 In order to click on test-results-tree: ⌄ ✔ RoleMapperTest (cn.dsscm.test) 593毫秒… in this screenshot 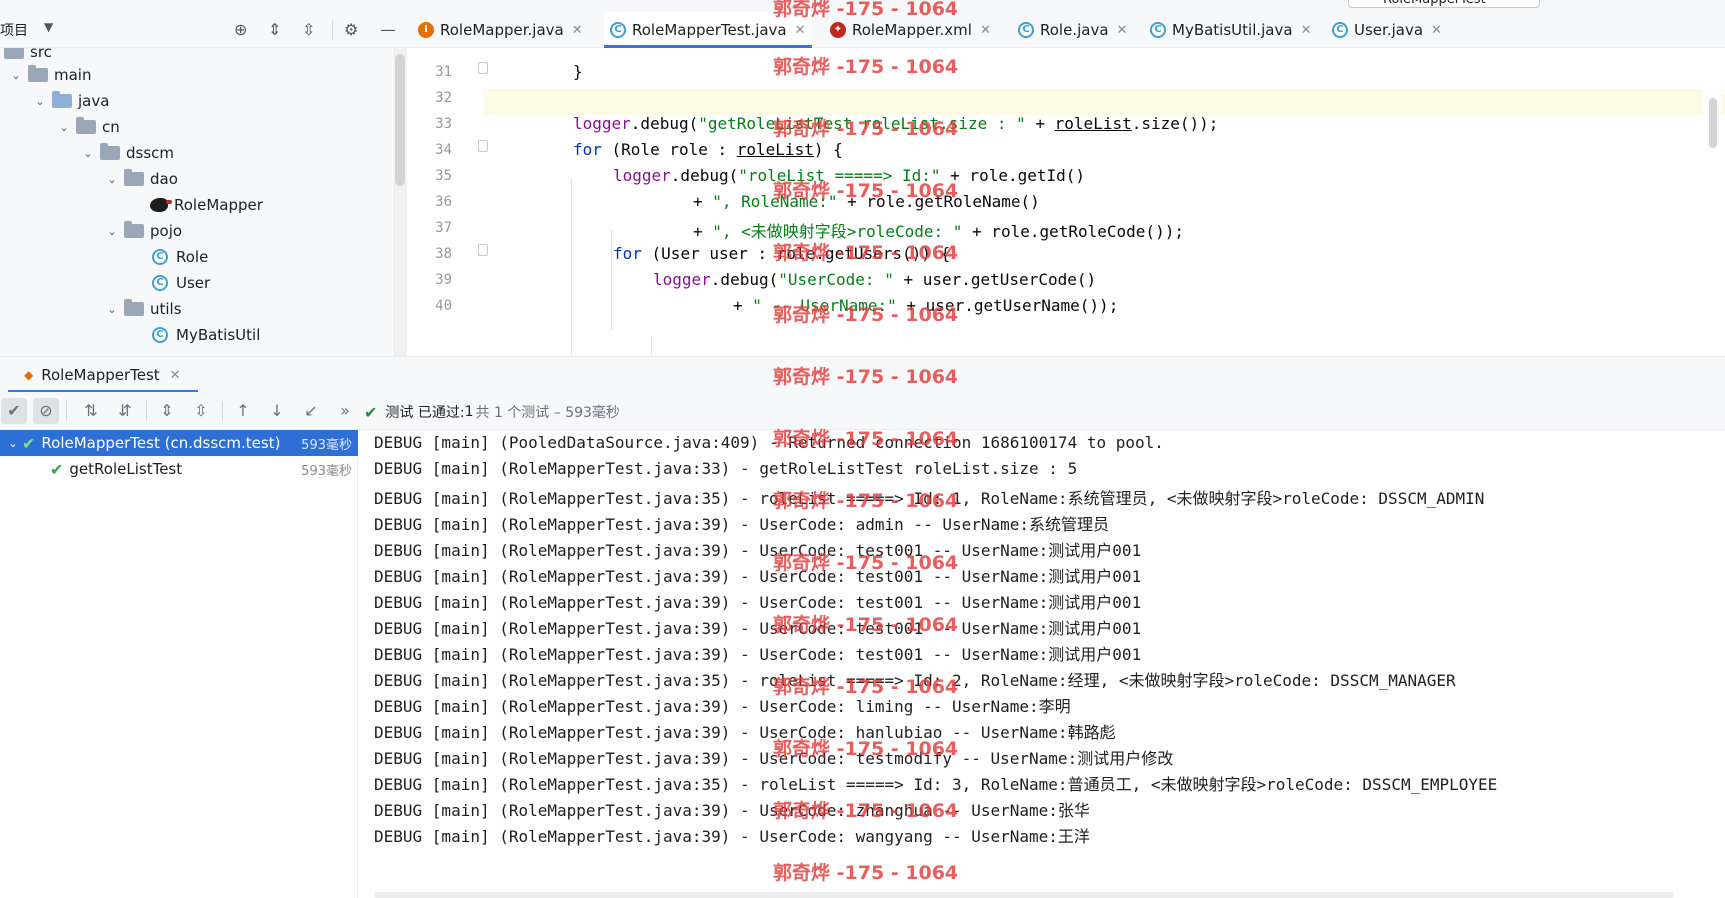, I will do `click(179, 664)`.